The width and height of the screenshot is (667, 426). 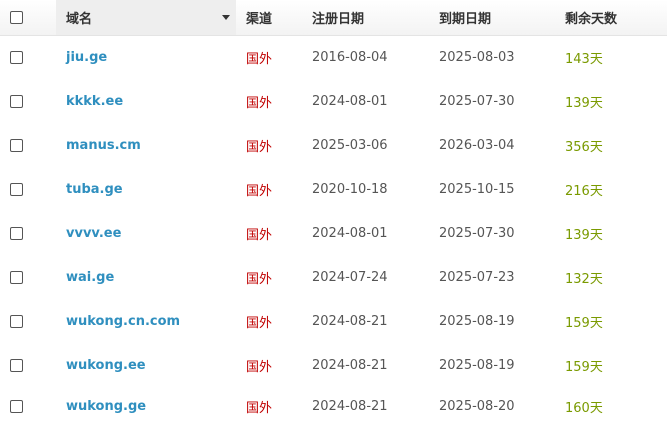 I want to click on remaining-days: 160天, so click(x=584, y=408).